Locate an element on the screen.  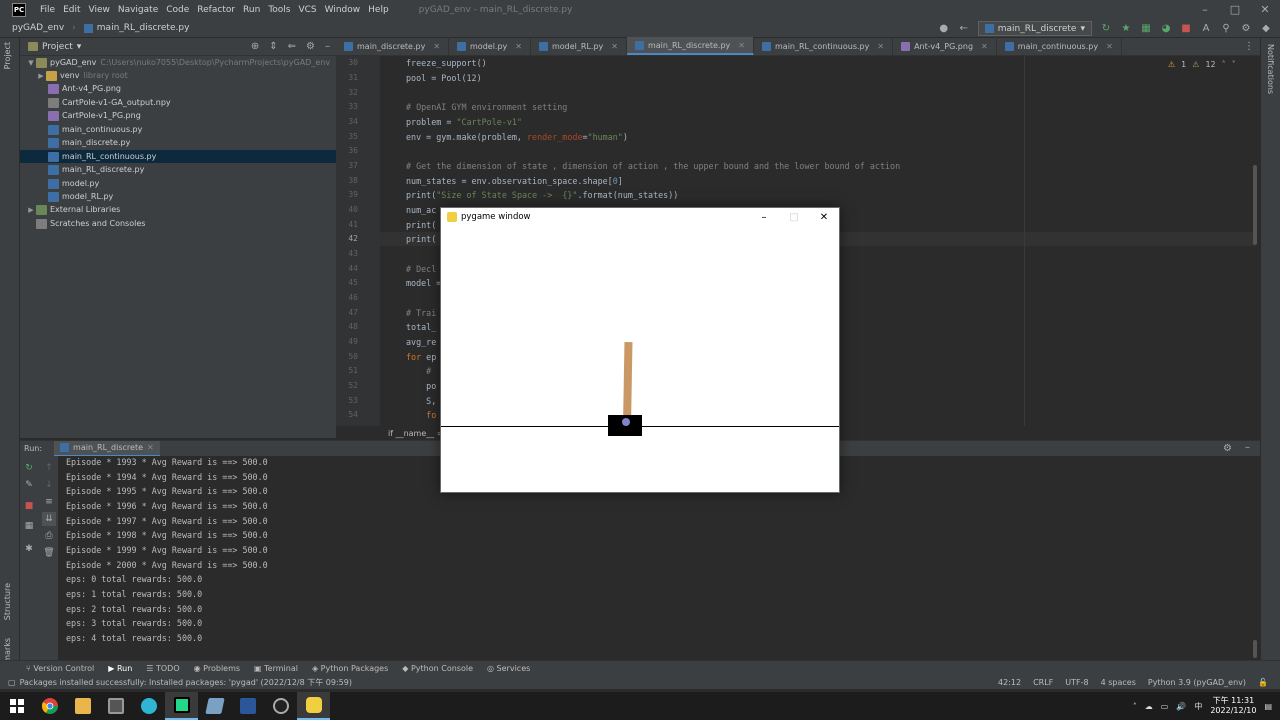
tree-item-file: main_RL_discrete.py is located at coordinates (178, 169).